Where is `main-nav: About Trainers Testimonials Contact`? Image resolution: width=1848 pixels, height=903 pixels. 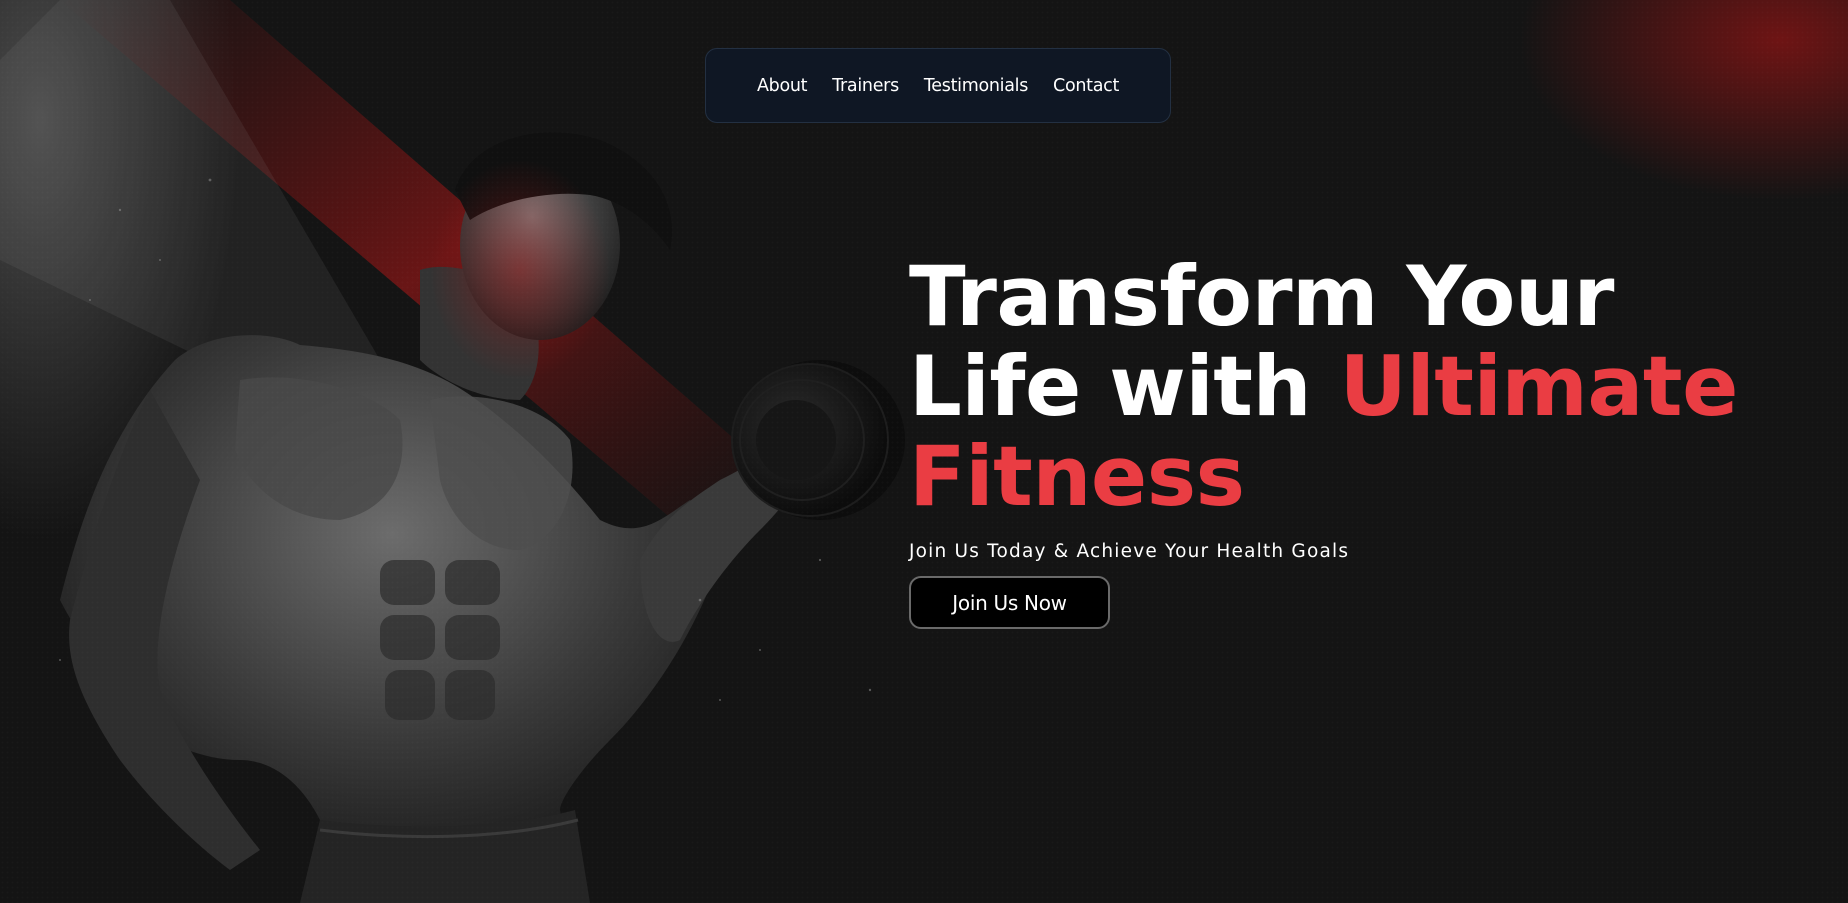
main-nav: About Trainers Testimonials Contact is located at coordinates (938, 85).